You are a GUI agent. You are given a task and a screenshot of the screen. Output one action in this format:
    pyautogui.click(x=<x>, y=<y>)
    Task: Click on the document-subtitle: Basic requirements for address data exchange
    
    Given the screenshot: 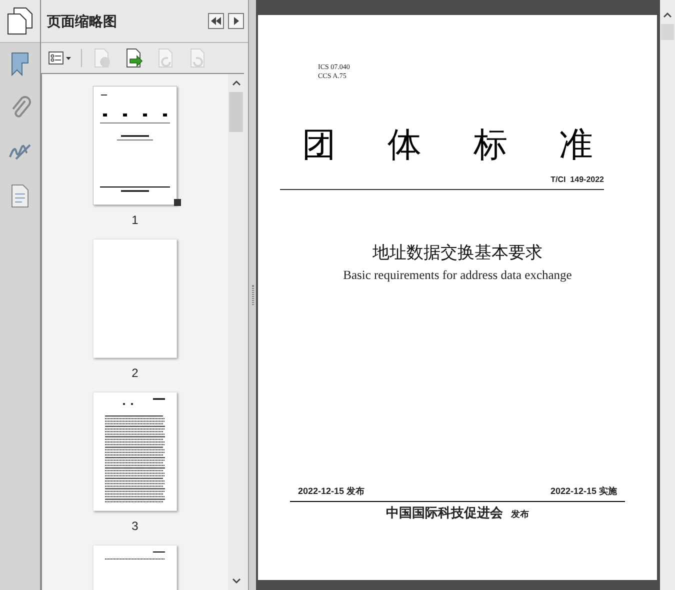 What is the action you would take?
    pyautogui.click(x=457, y=275)
    